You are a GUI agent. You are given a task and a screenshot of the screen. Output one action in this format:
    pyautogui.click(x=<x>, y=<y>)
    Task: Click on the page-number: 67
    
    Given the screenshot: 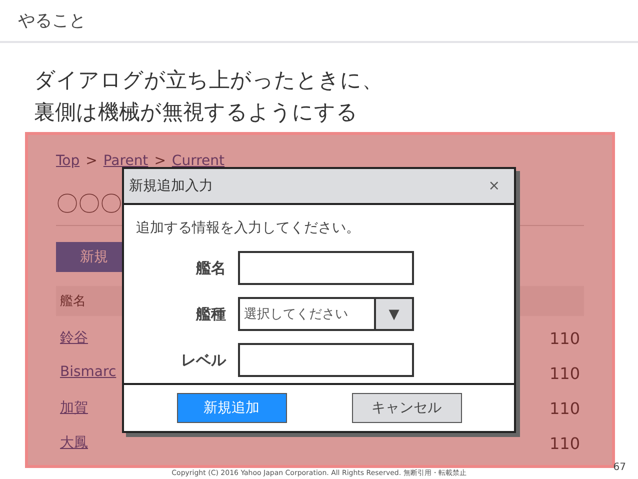 What is the action you would take?
    pyautogui.click(x=619, y=467)
    